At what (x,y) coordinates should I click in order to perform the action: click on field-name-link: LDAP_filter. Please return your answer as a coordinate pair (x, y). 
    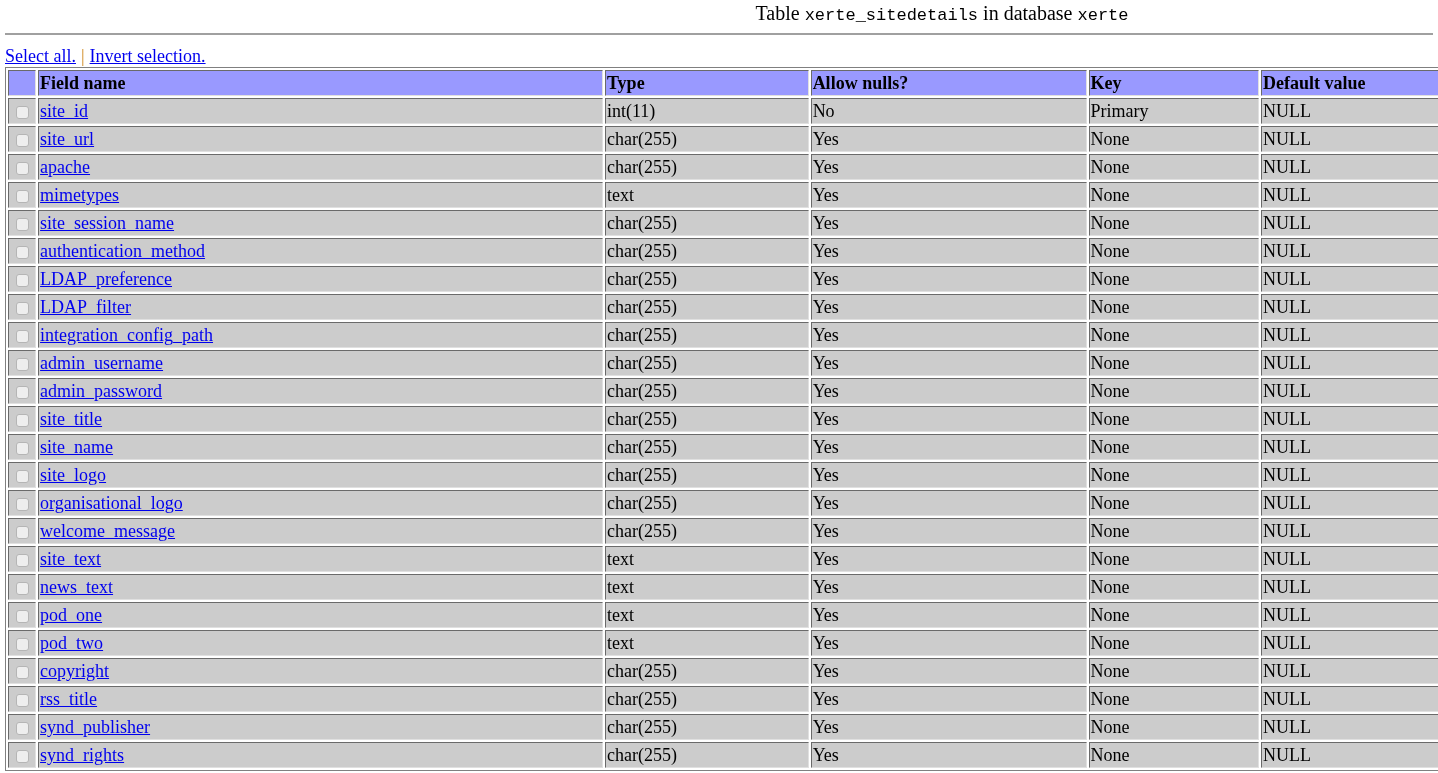
    Looking at the image, I should click on (86, 307).